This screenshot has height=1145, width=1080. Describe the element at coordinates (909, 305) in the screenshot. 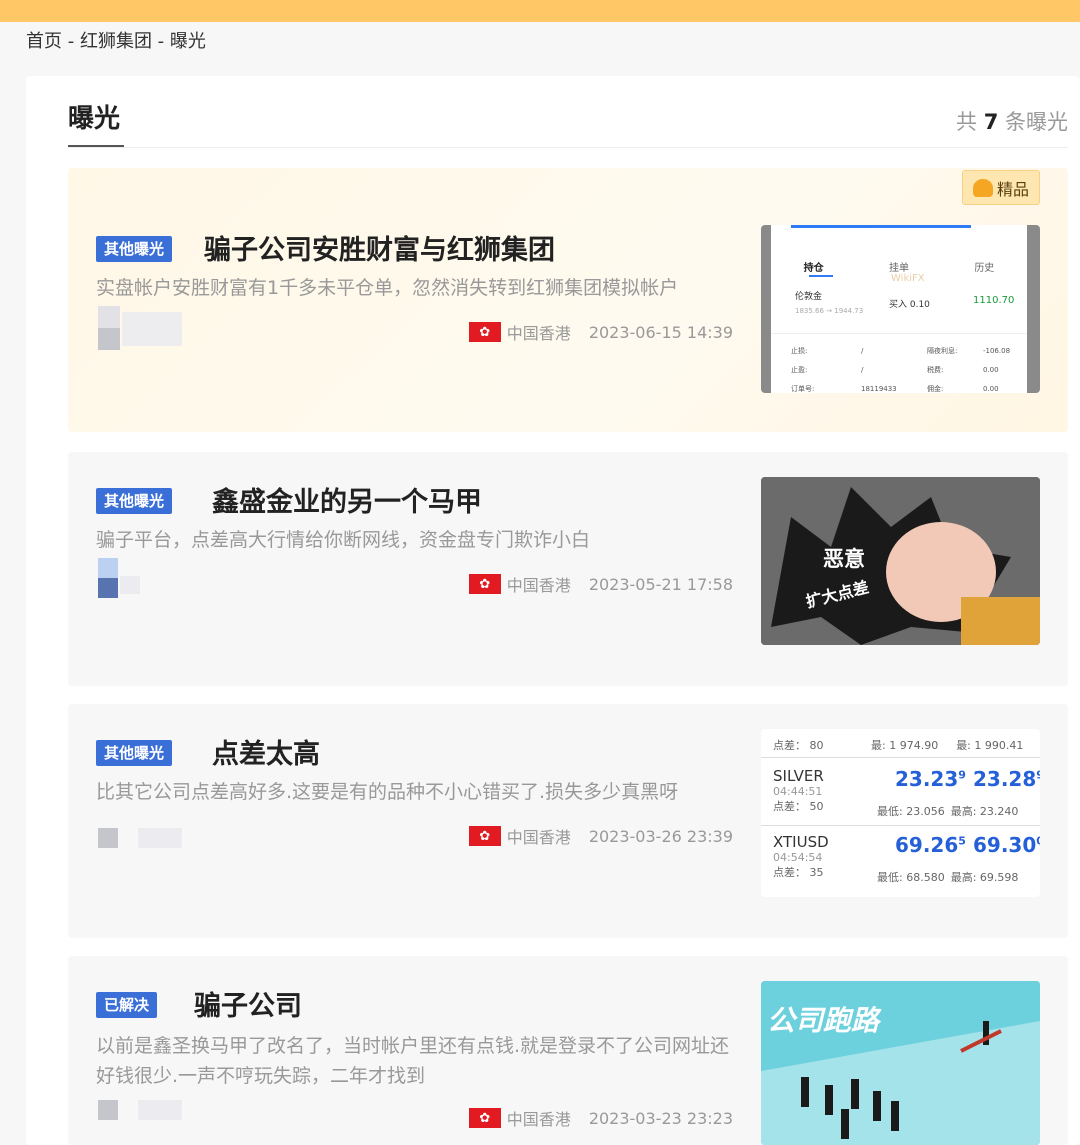

I see `thumb-action: 买入 0.10` at that location.